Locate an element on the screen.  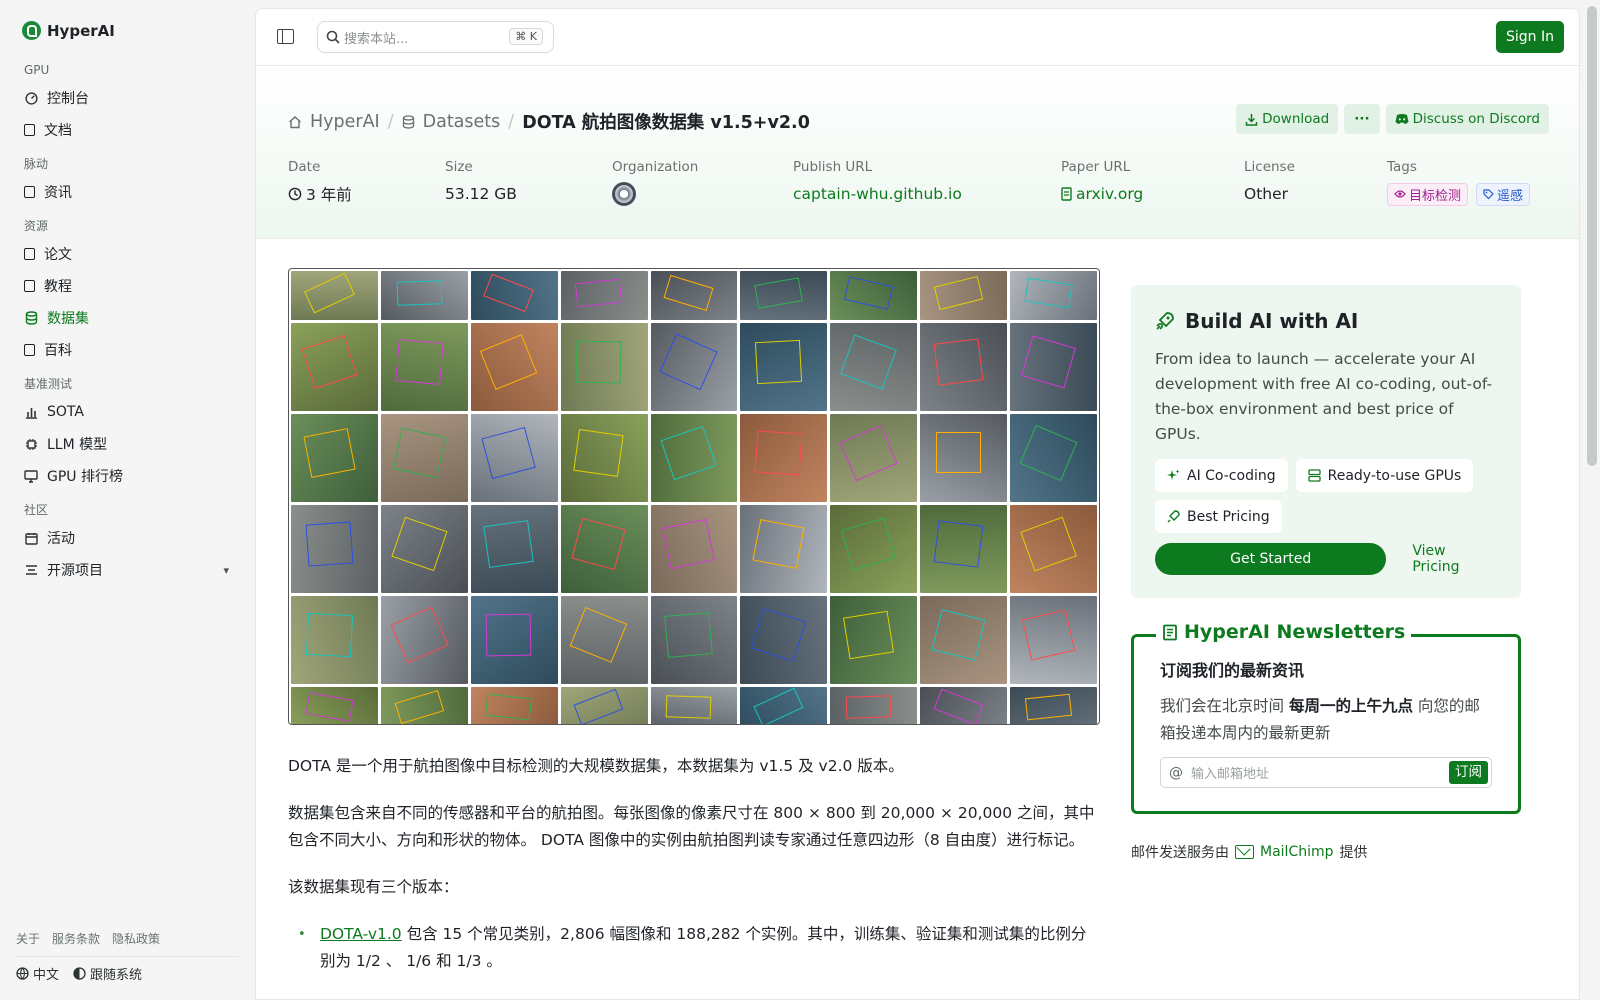
download-button: Download is located at coordinates (1287, 119).